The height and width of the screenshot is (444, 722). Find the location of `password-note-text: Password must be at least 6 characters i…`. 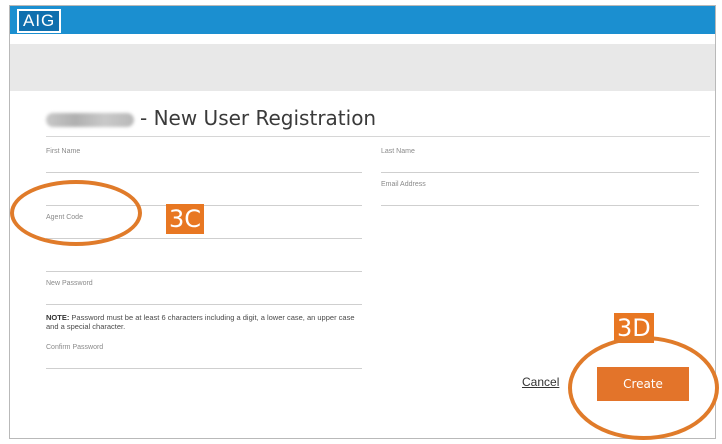

password-note-text: Password must be at least 6 characters i… is located at coordinates (200, 322).